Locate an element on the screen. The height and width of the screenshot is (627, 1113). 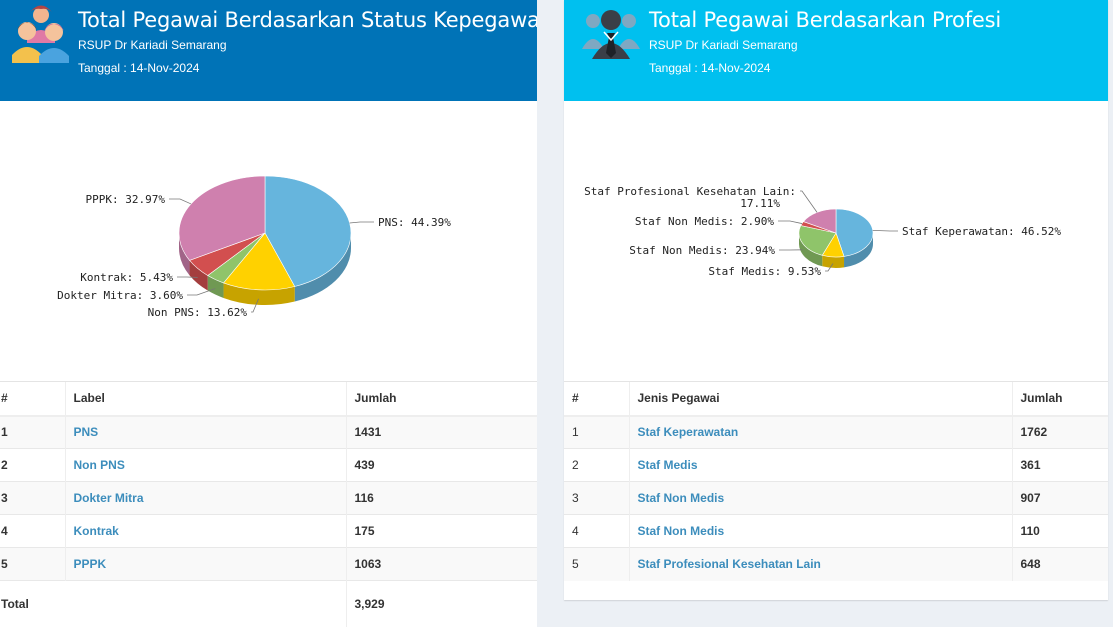
row-value: 361 is located at coordinates (1059, 465).